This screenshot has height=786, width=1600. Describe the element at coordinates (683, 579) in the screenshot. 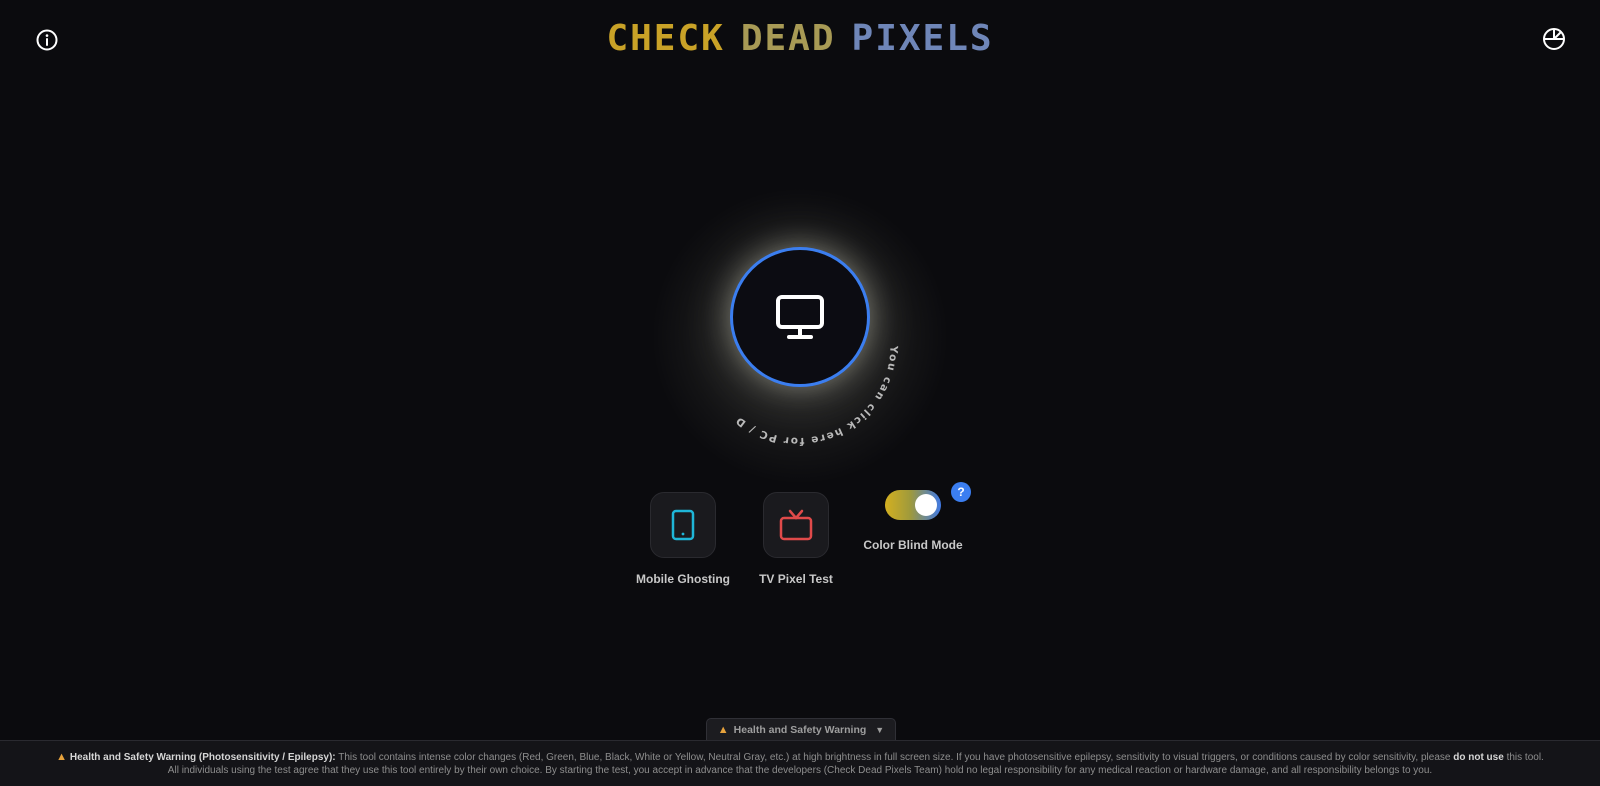

I see `mobile-ghosting-label: Mobile Ghosting` at that location.